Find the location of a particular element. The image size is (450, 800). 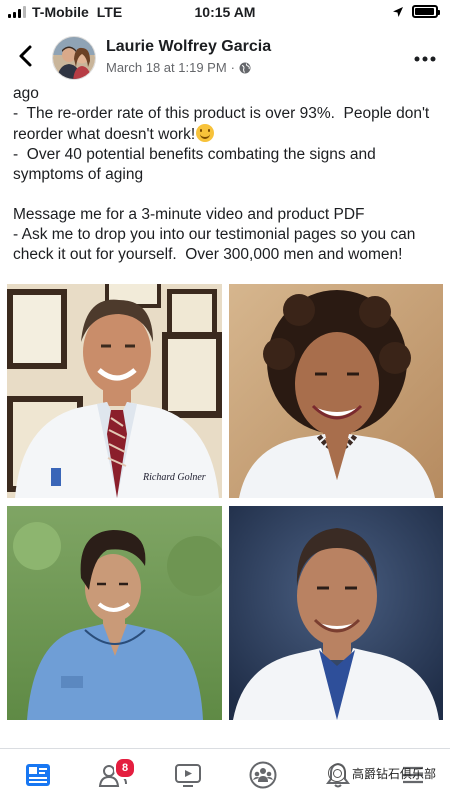

post-spacer is located at coordinates (228, 195).